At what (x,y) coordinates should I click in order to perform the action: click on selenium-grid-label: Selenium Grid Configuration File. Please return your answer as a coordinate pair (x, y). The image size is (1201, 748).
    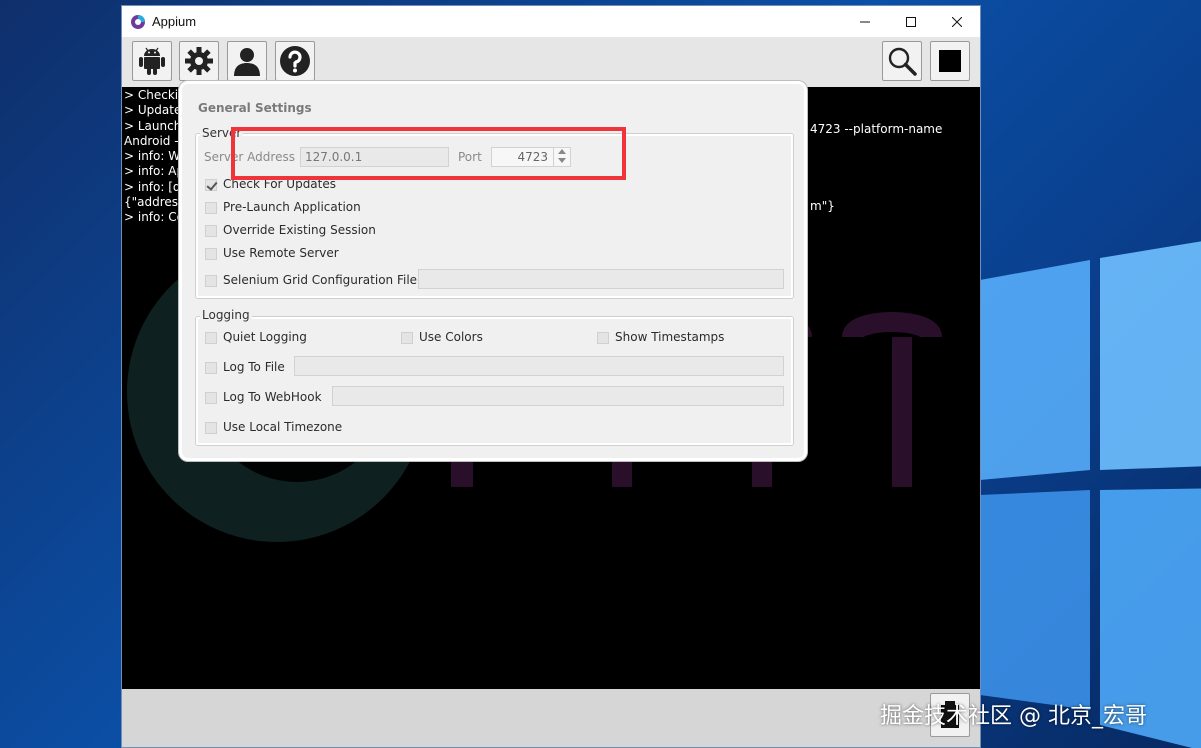
    Looking at the image, I should click on (320, 280).